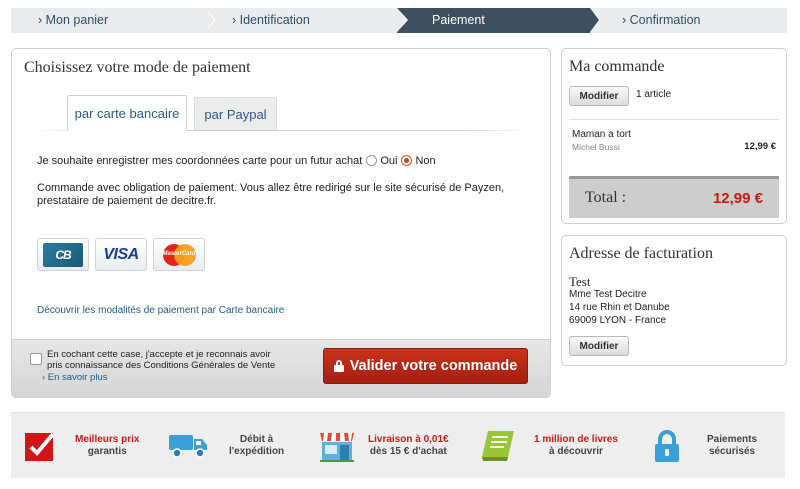  I want to click on radio-oui-label: Oui, so click(389, 161).